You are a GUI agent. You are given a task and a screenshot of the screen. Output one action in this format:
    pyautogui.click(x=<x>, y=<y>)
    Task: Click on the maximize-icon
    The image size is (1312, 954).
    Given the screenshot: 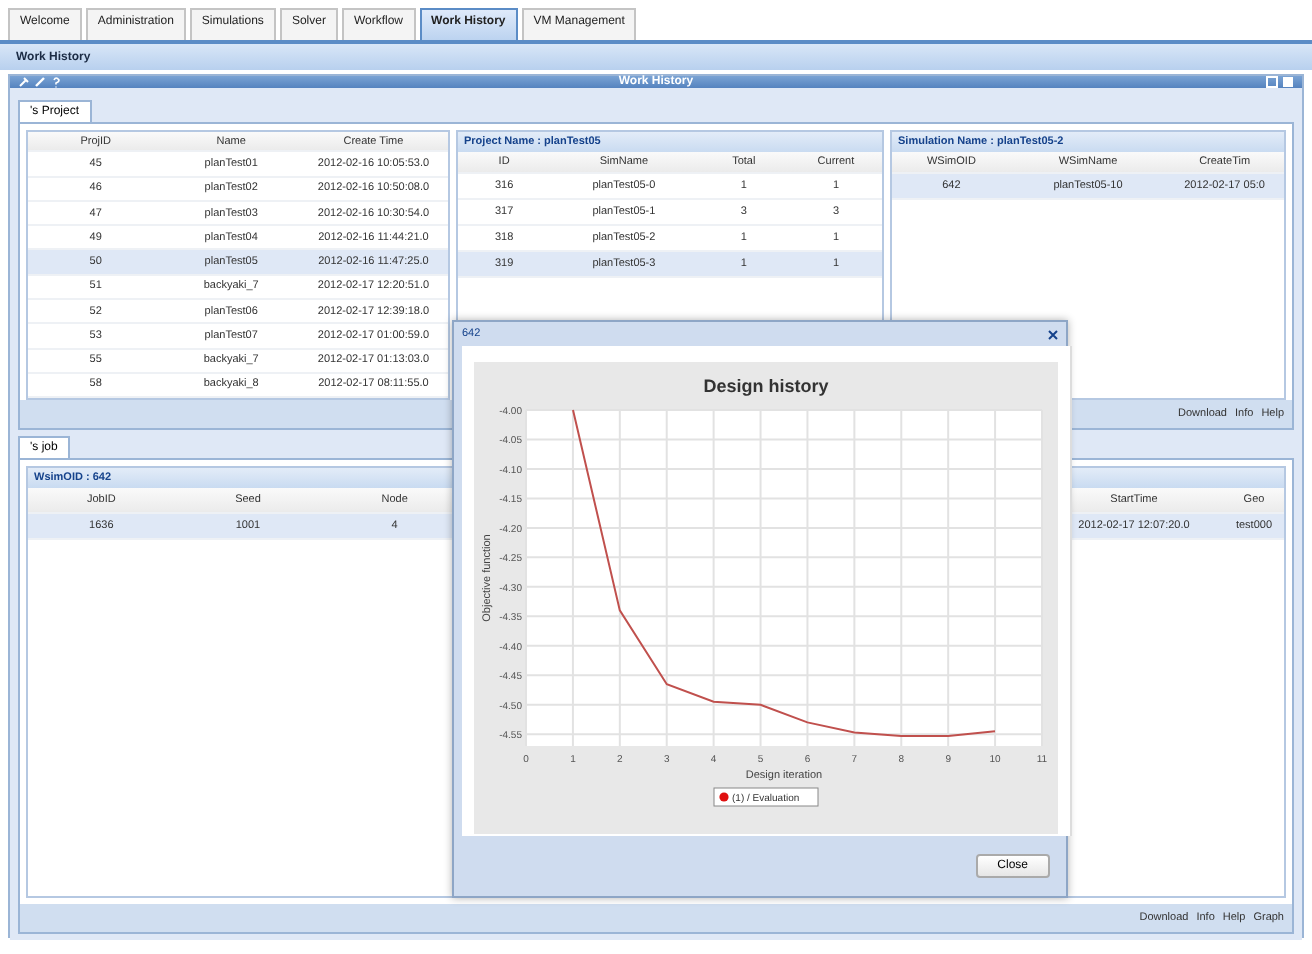 What is the action you would take?
    pyautogui.click(x=1288, y=82)
    